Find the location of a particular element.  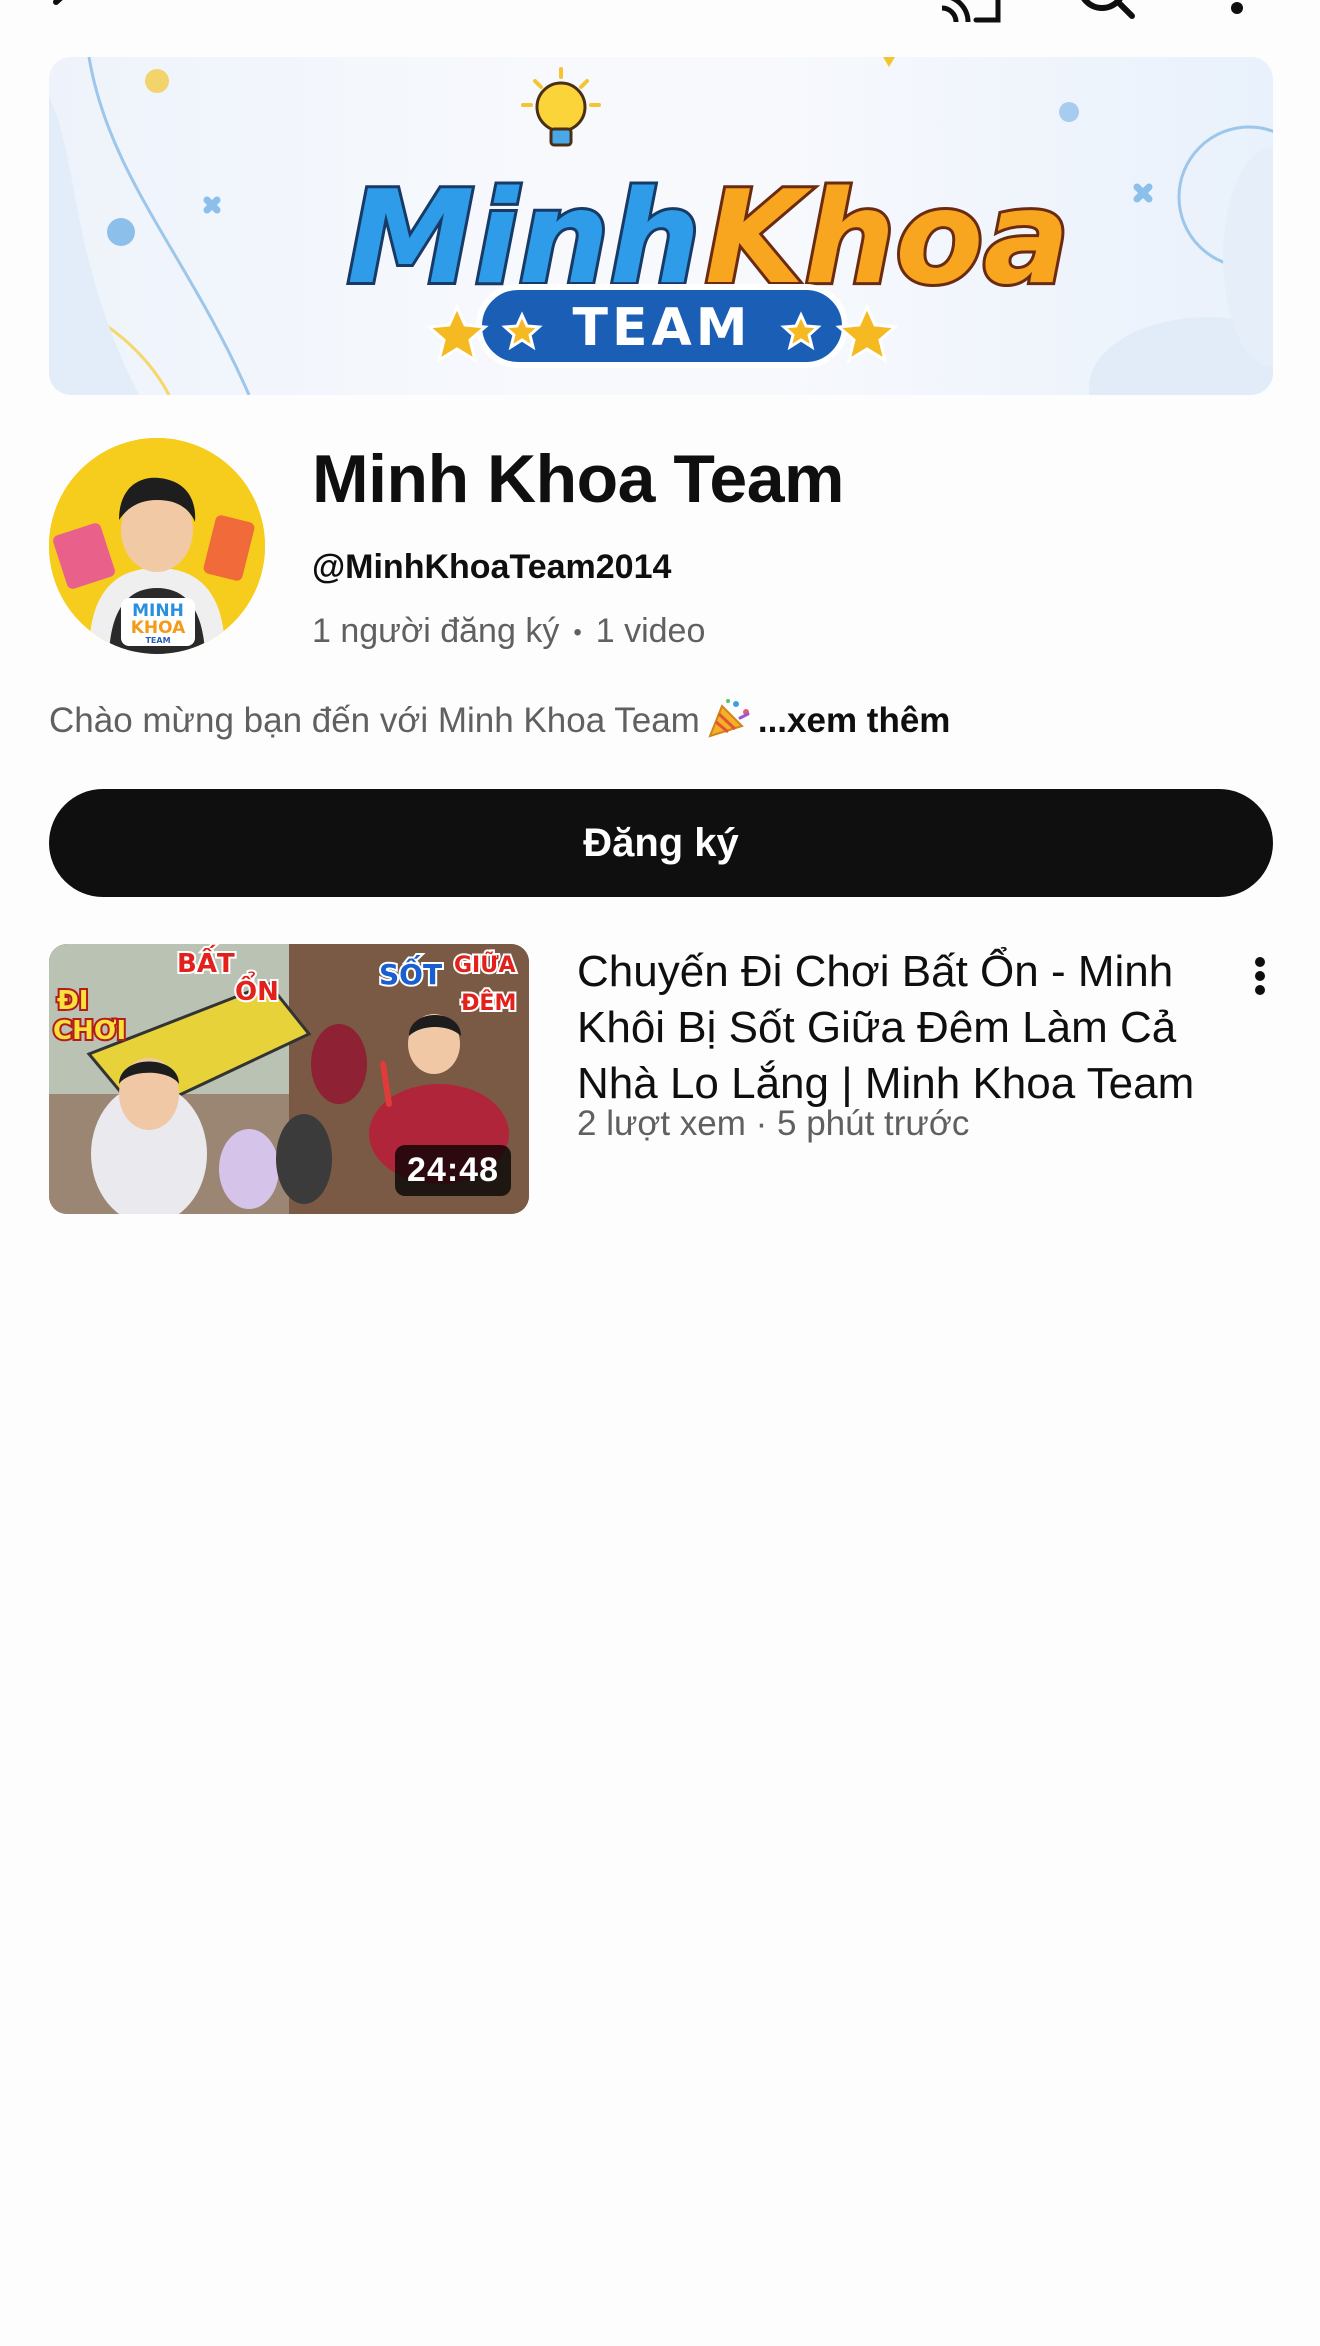

video-meta: 2 lượt xem · 5 phút trước is located at coordinates (773, 1123).